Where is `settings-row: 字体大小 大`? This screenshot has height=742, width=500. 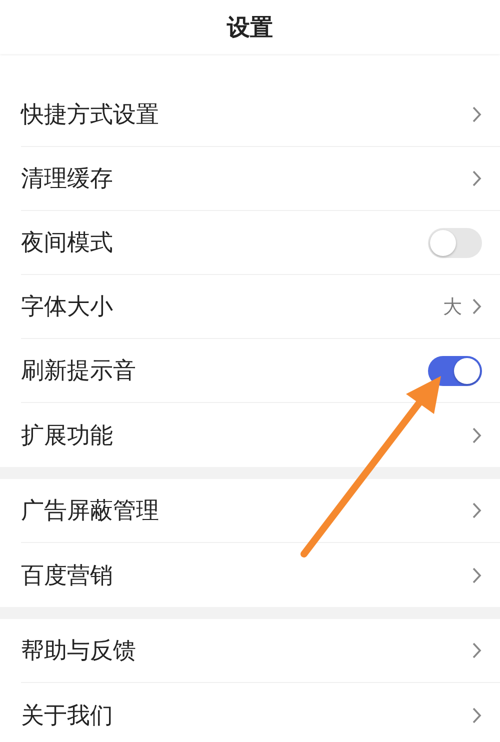 settings-row: 字体大小 大 is located at coordinates (260, 307).